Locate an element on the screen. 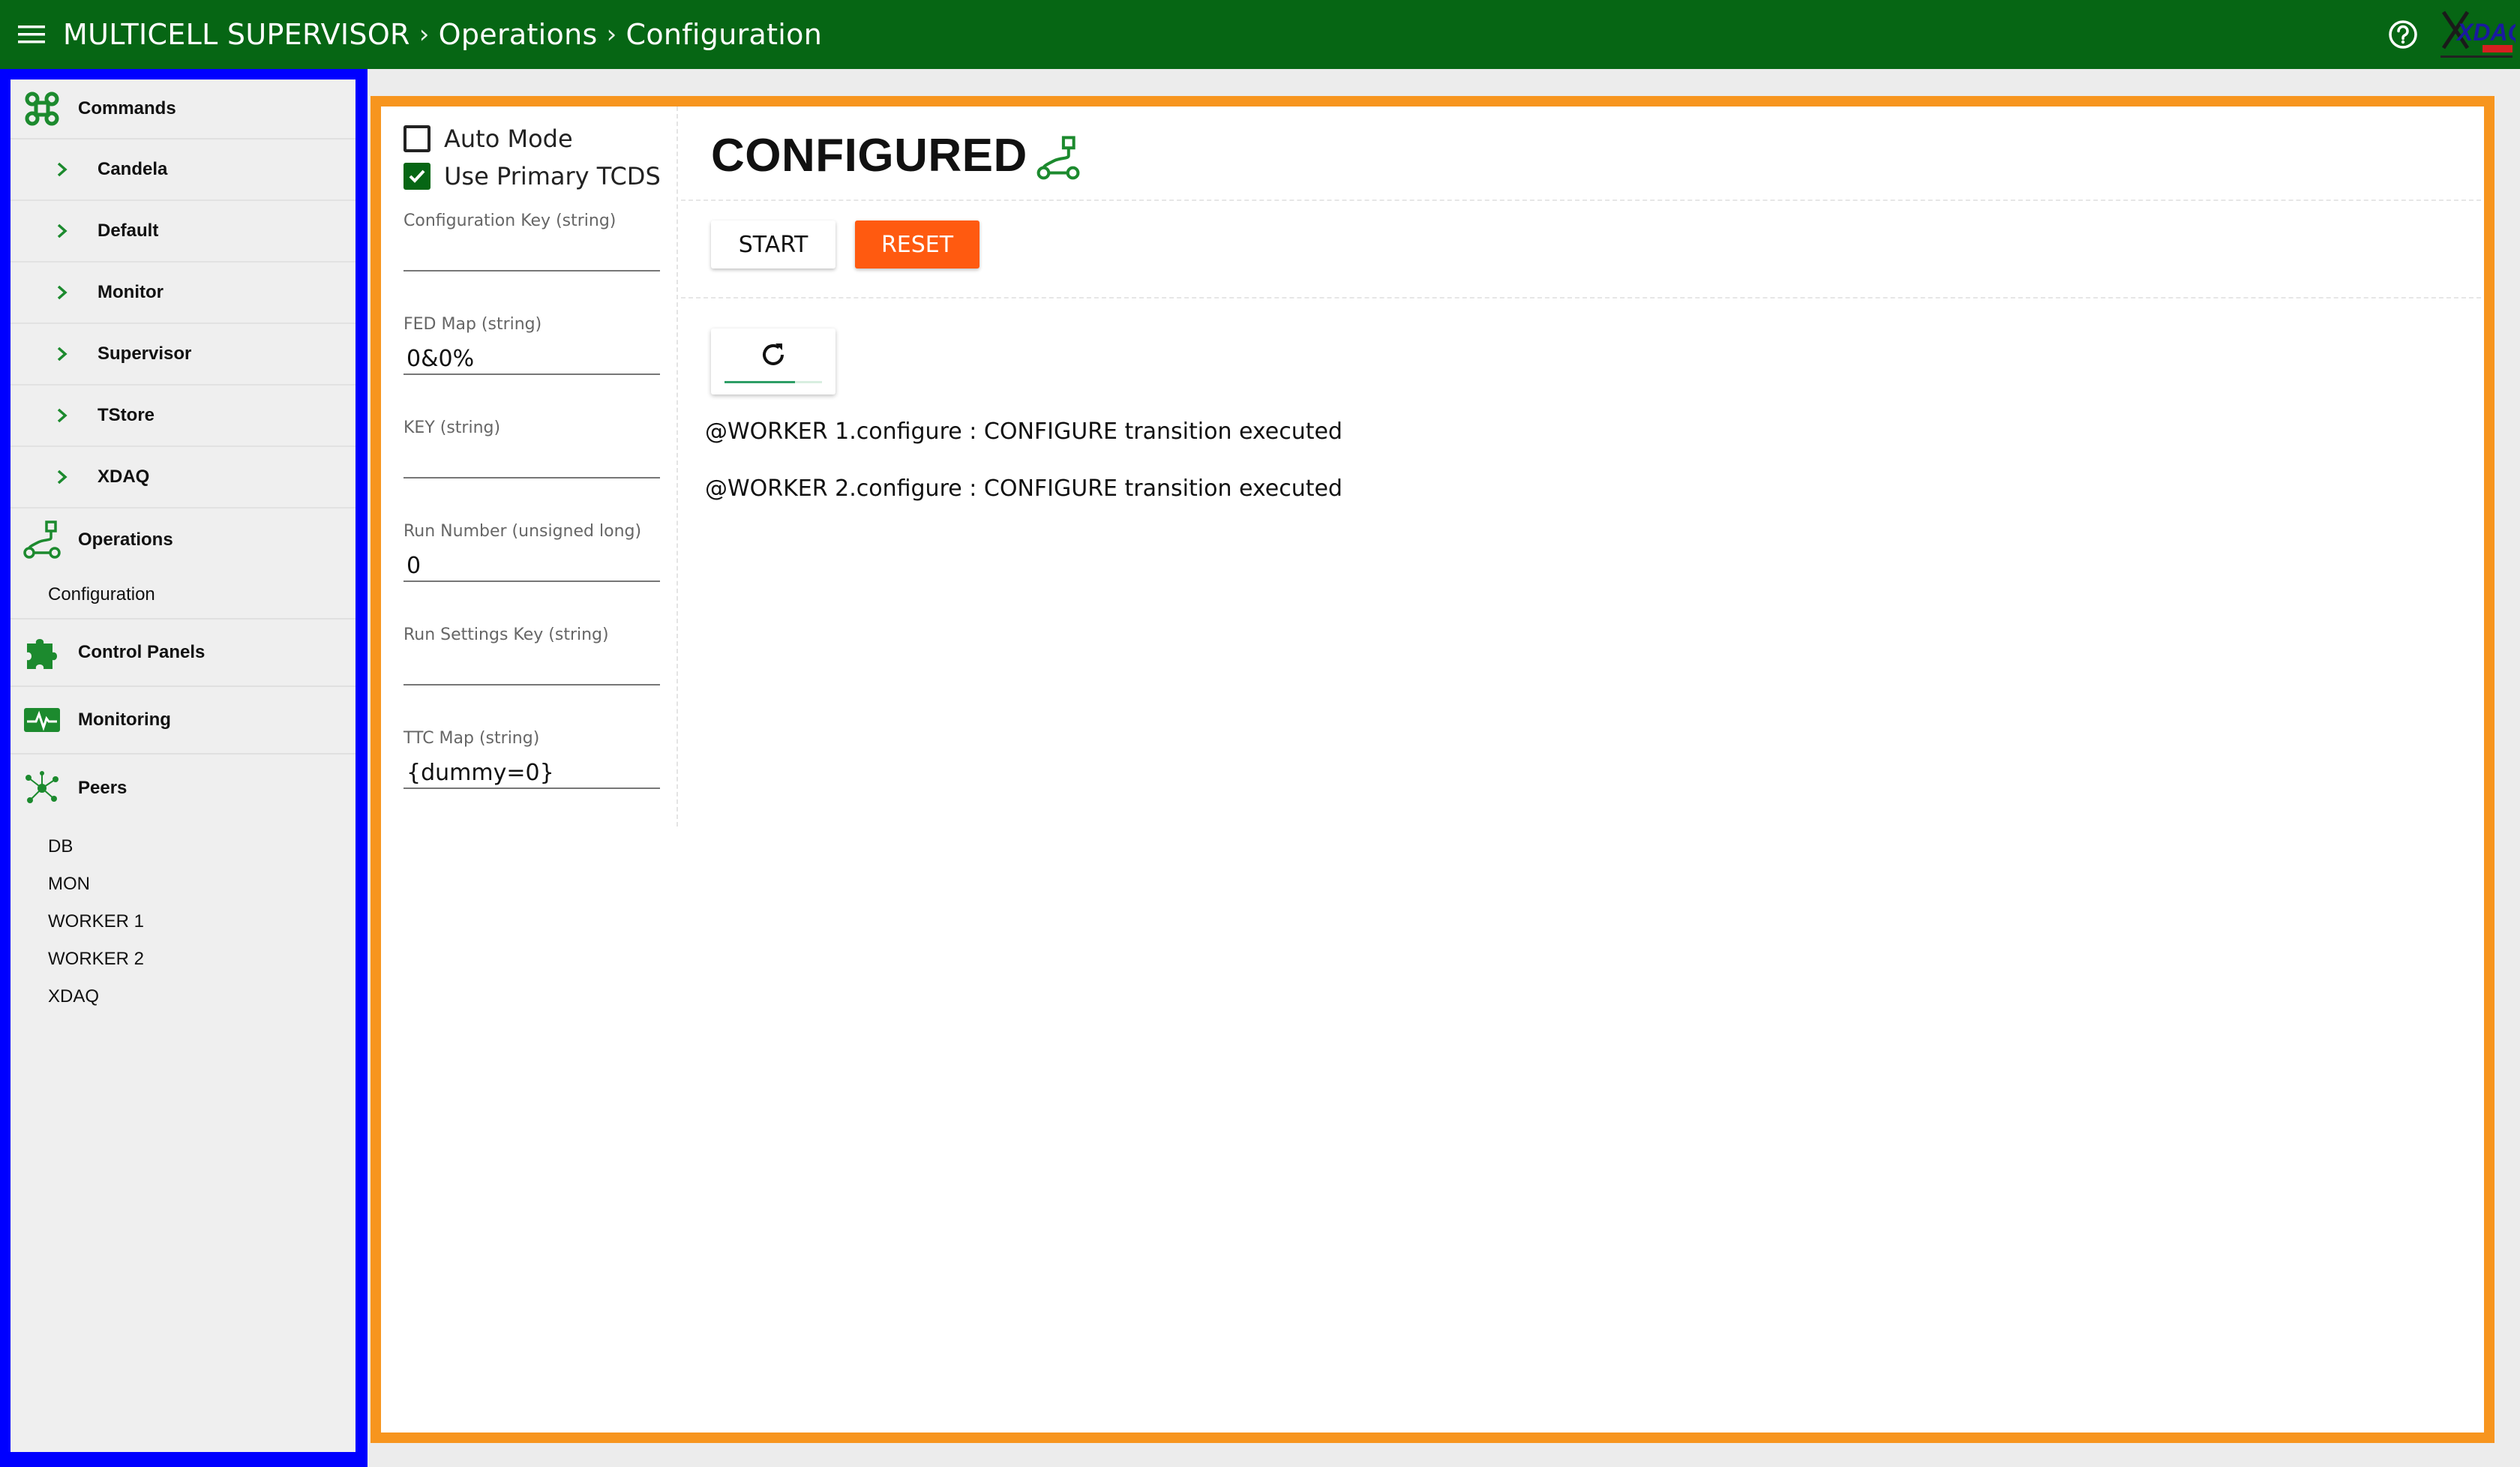  help-icon is located at coordinates (2403, 34).